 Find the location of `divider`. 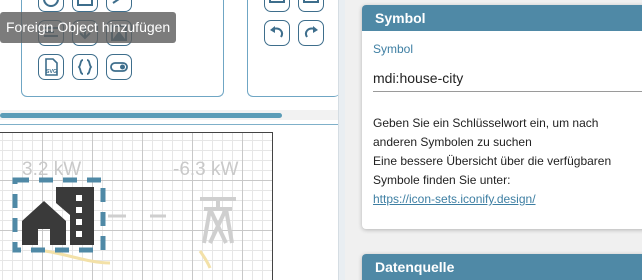

divider is located at coordinates (169, 124).